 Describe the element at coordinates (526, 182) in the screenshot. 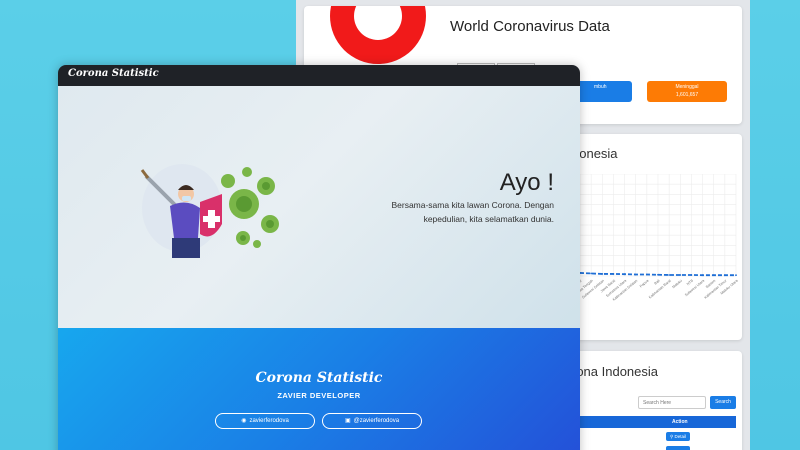

I see `hero-title: Ayo !` at that location.